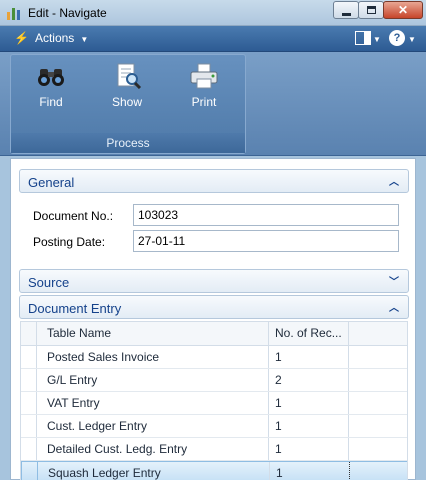 The image size is (426, 480). Describe the element at coordinates (67, 13) in the screenshot. I see `window-title: Edit - Navigate` at that location.